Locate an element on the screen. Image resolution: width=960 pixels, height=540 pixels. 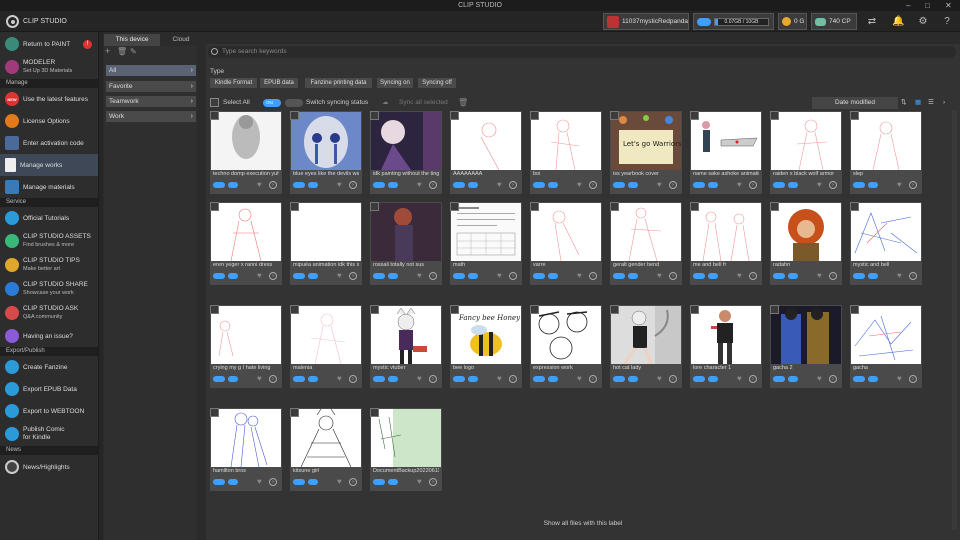
label-work: Work › is located at coordinates (151, 116).